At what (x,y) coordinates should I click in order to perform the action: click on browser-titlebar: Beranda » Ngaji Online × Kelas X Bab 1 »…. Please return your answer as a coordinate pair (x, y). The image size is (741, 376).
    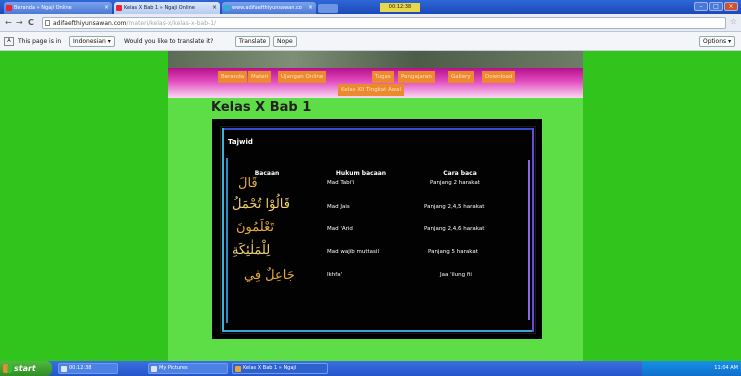
    Looking at the image, I should click on (370, 7).